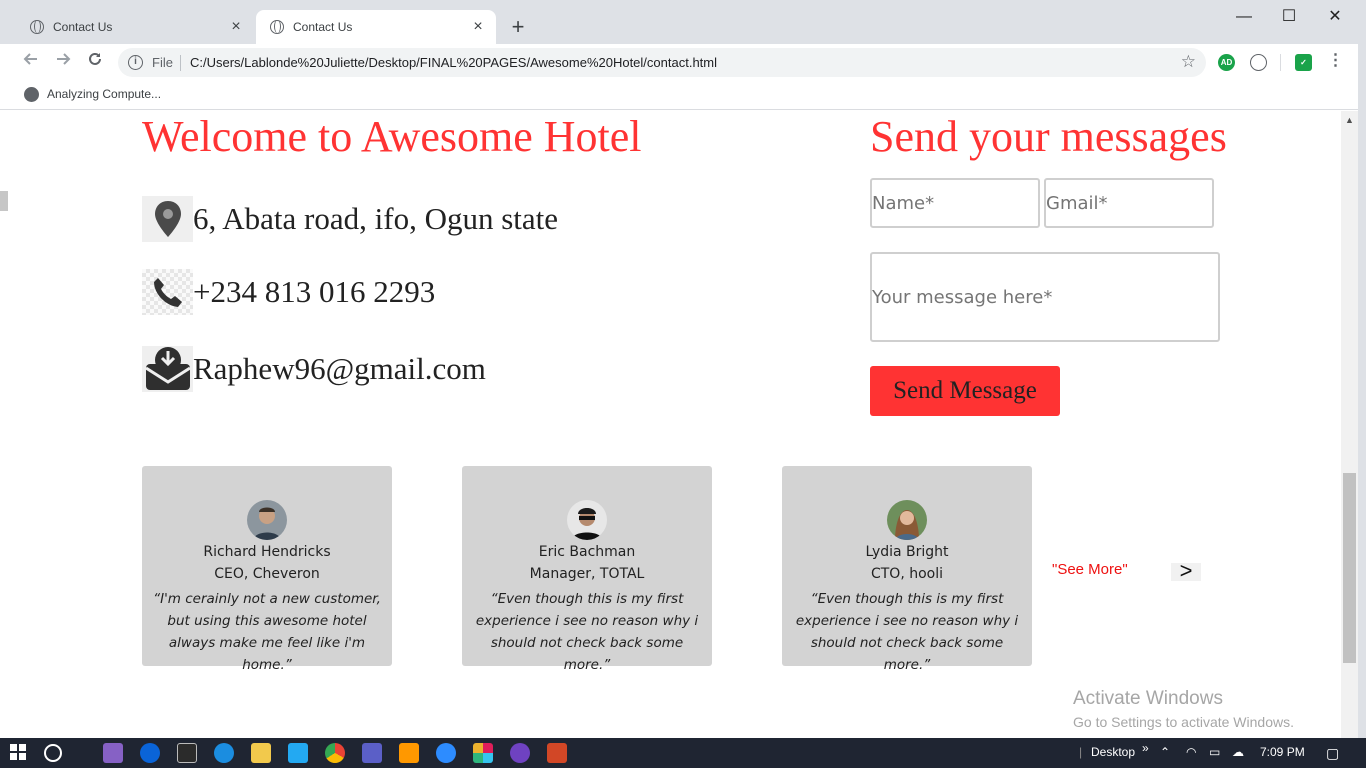 The width and height of the screenshot is (1366, 768). I want to click on address-text: 6, Abata road, ifo, Ogun state, so click(376, 218).